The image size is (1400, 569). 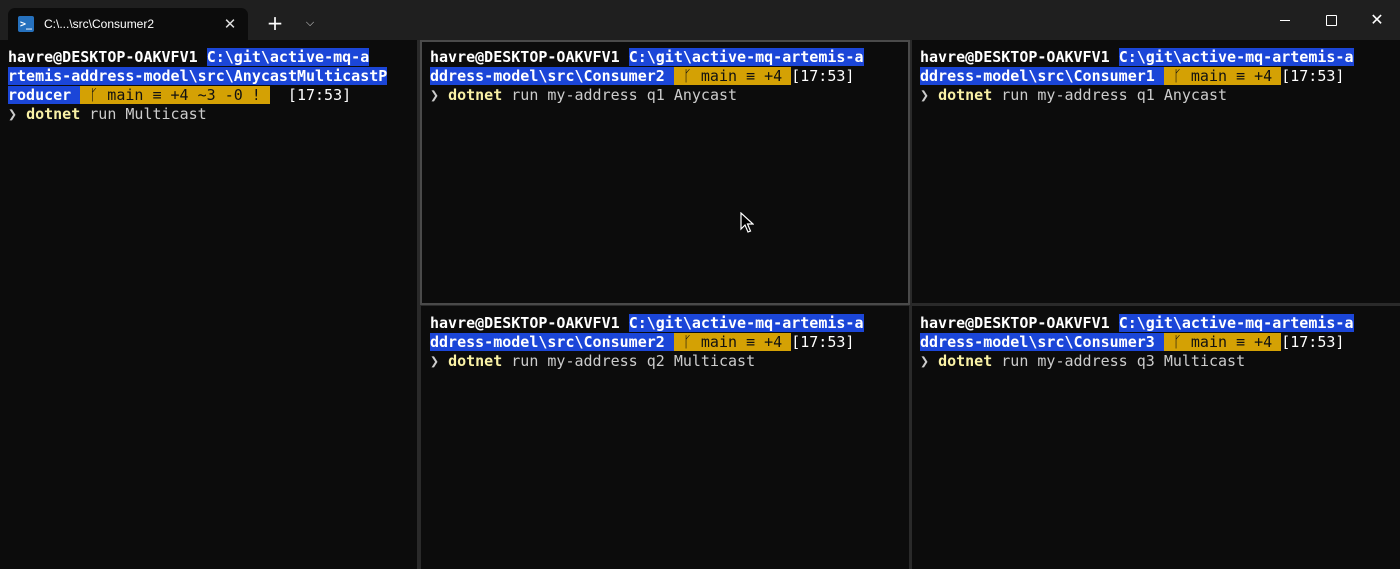 I want to click on minimize-icon, so click(x=1285, y=20).